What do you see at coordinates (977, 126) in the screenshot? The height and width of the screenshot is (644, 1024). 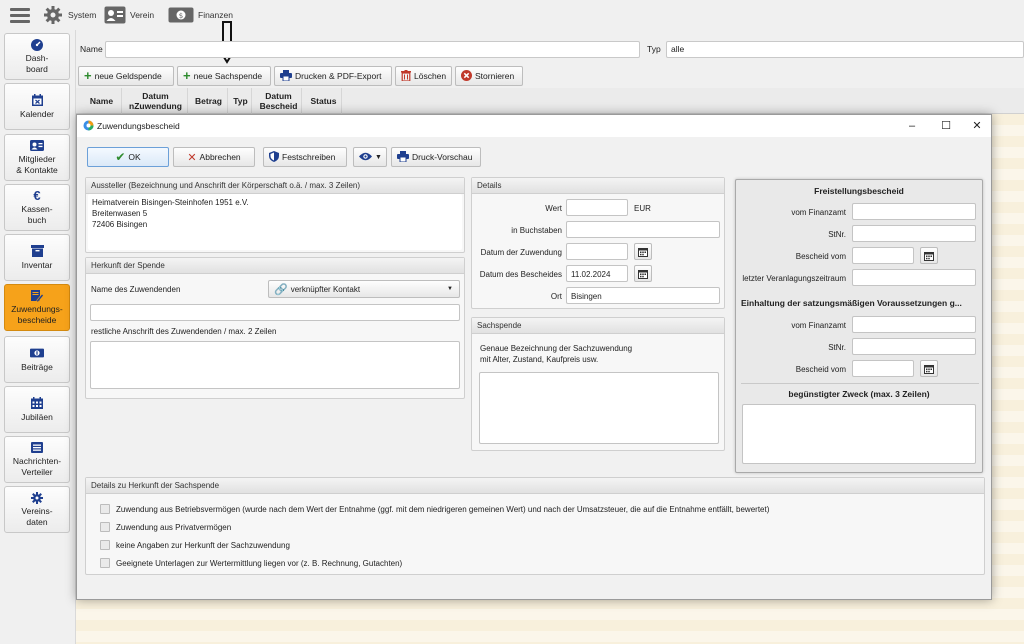 I see `close-icon: ✕` at bounding box center [977, 126].